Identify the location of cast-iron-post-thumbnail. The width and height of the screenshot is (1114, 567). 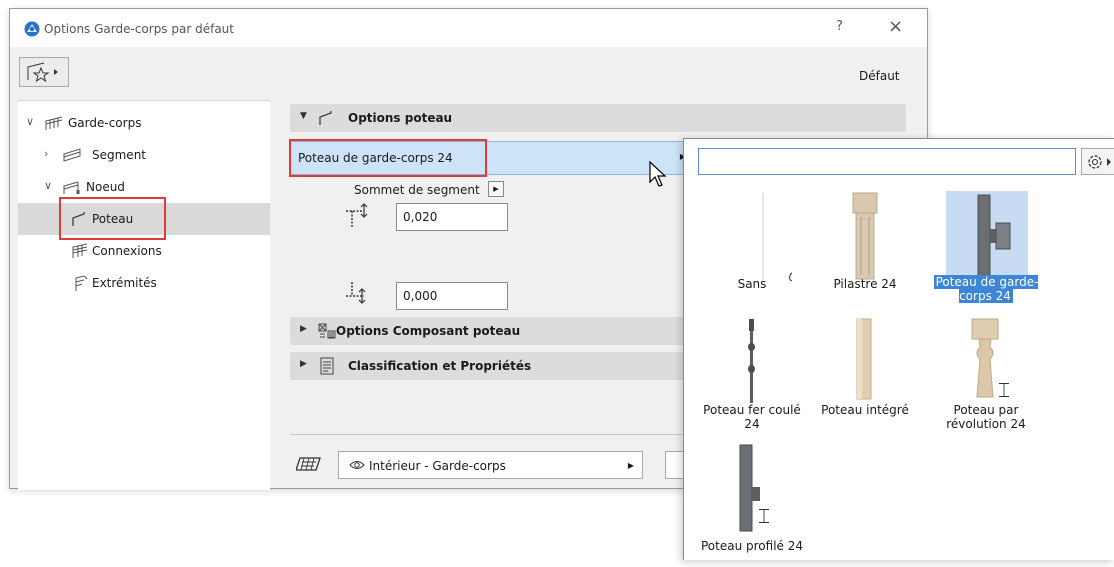
(751, 361).